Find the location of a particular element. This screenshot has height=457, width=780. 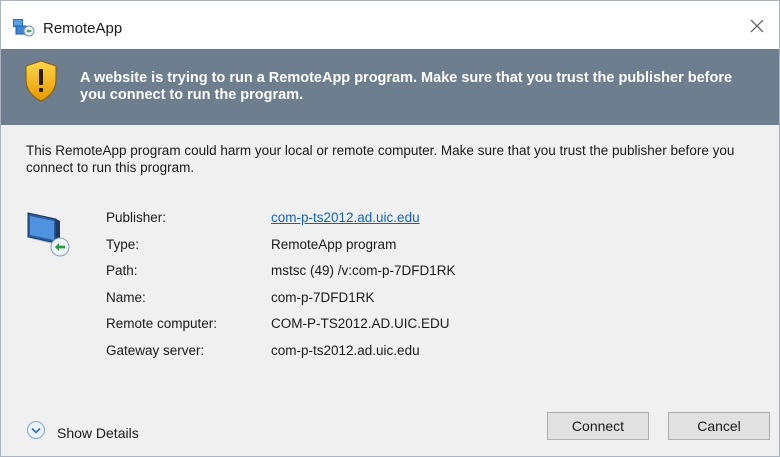

publisher-label: Publisher: is located at coordinates (136, 217).